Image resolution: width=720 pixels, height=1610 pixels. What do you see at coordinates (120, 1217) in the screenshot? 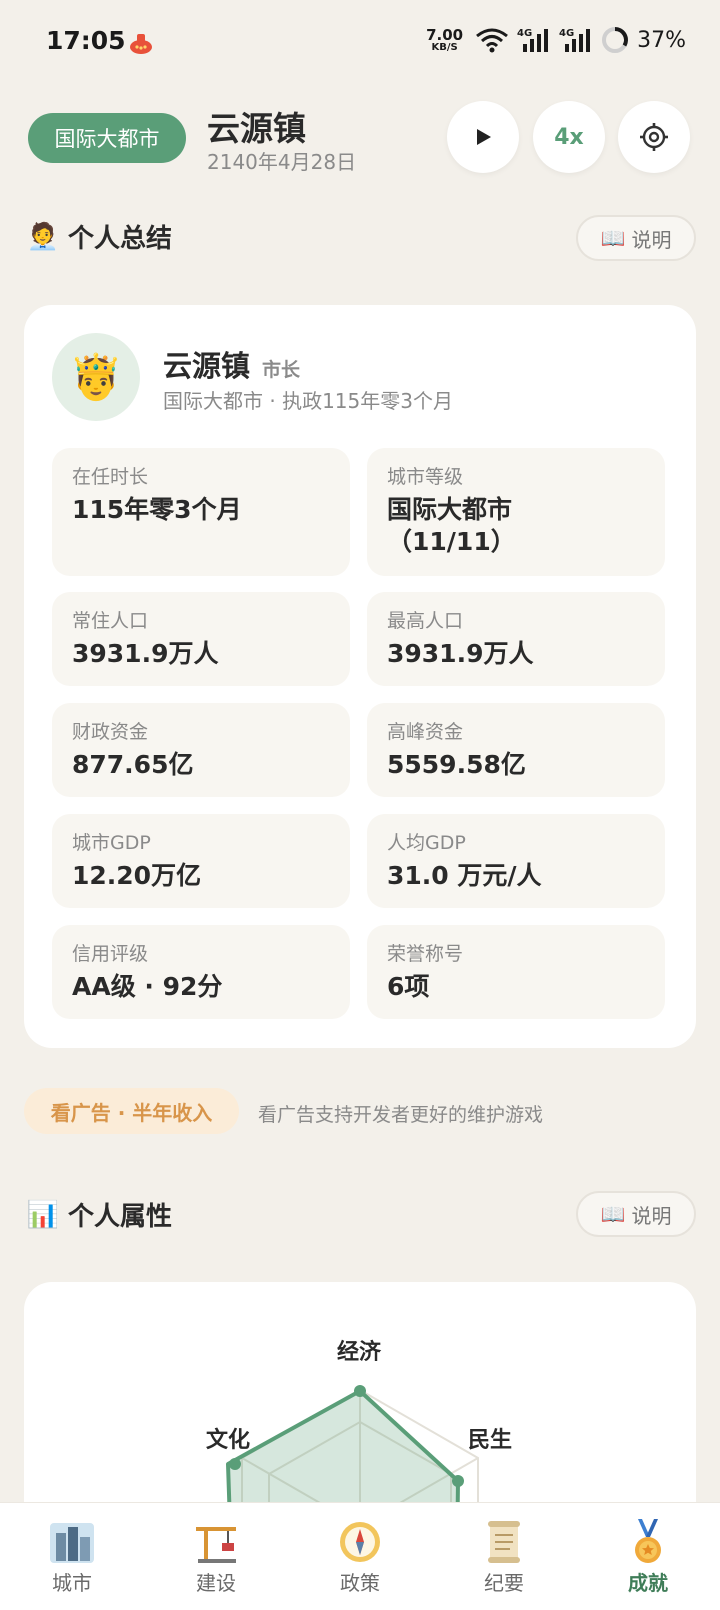
I see `attributes-title: 个人属性` at bounding box center [120, 1217].